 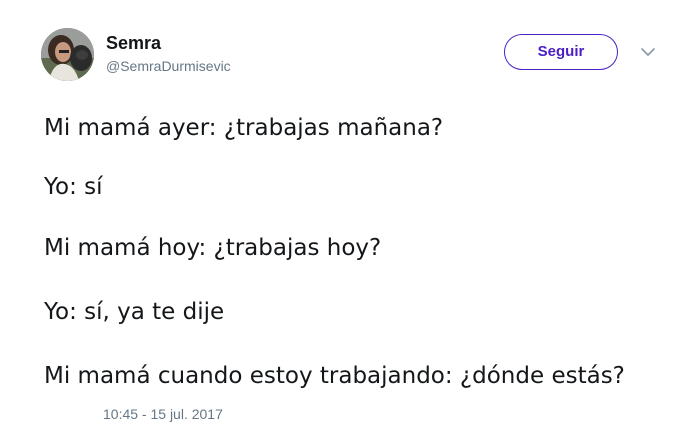 I want to click on tweet-timestamp: 10:45 - 15 jul. 2017, so click(x=163, y=414).